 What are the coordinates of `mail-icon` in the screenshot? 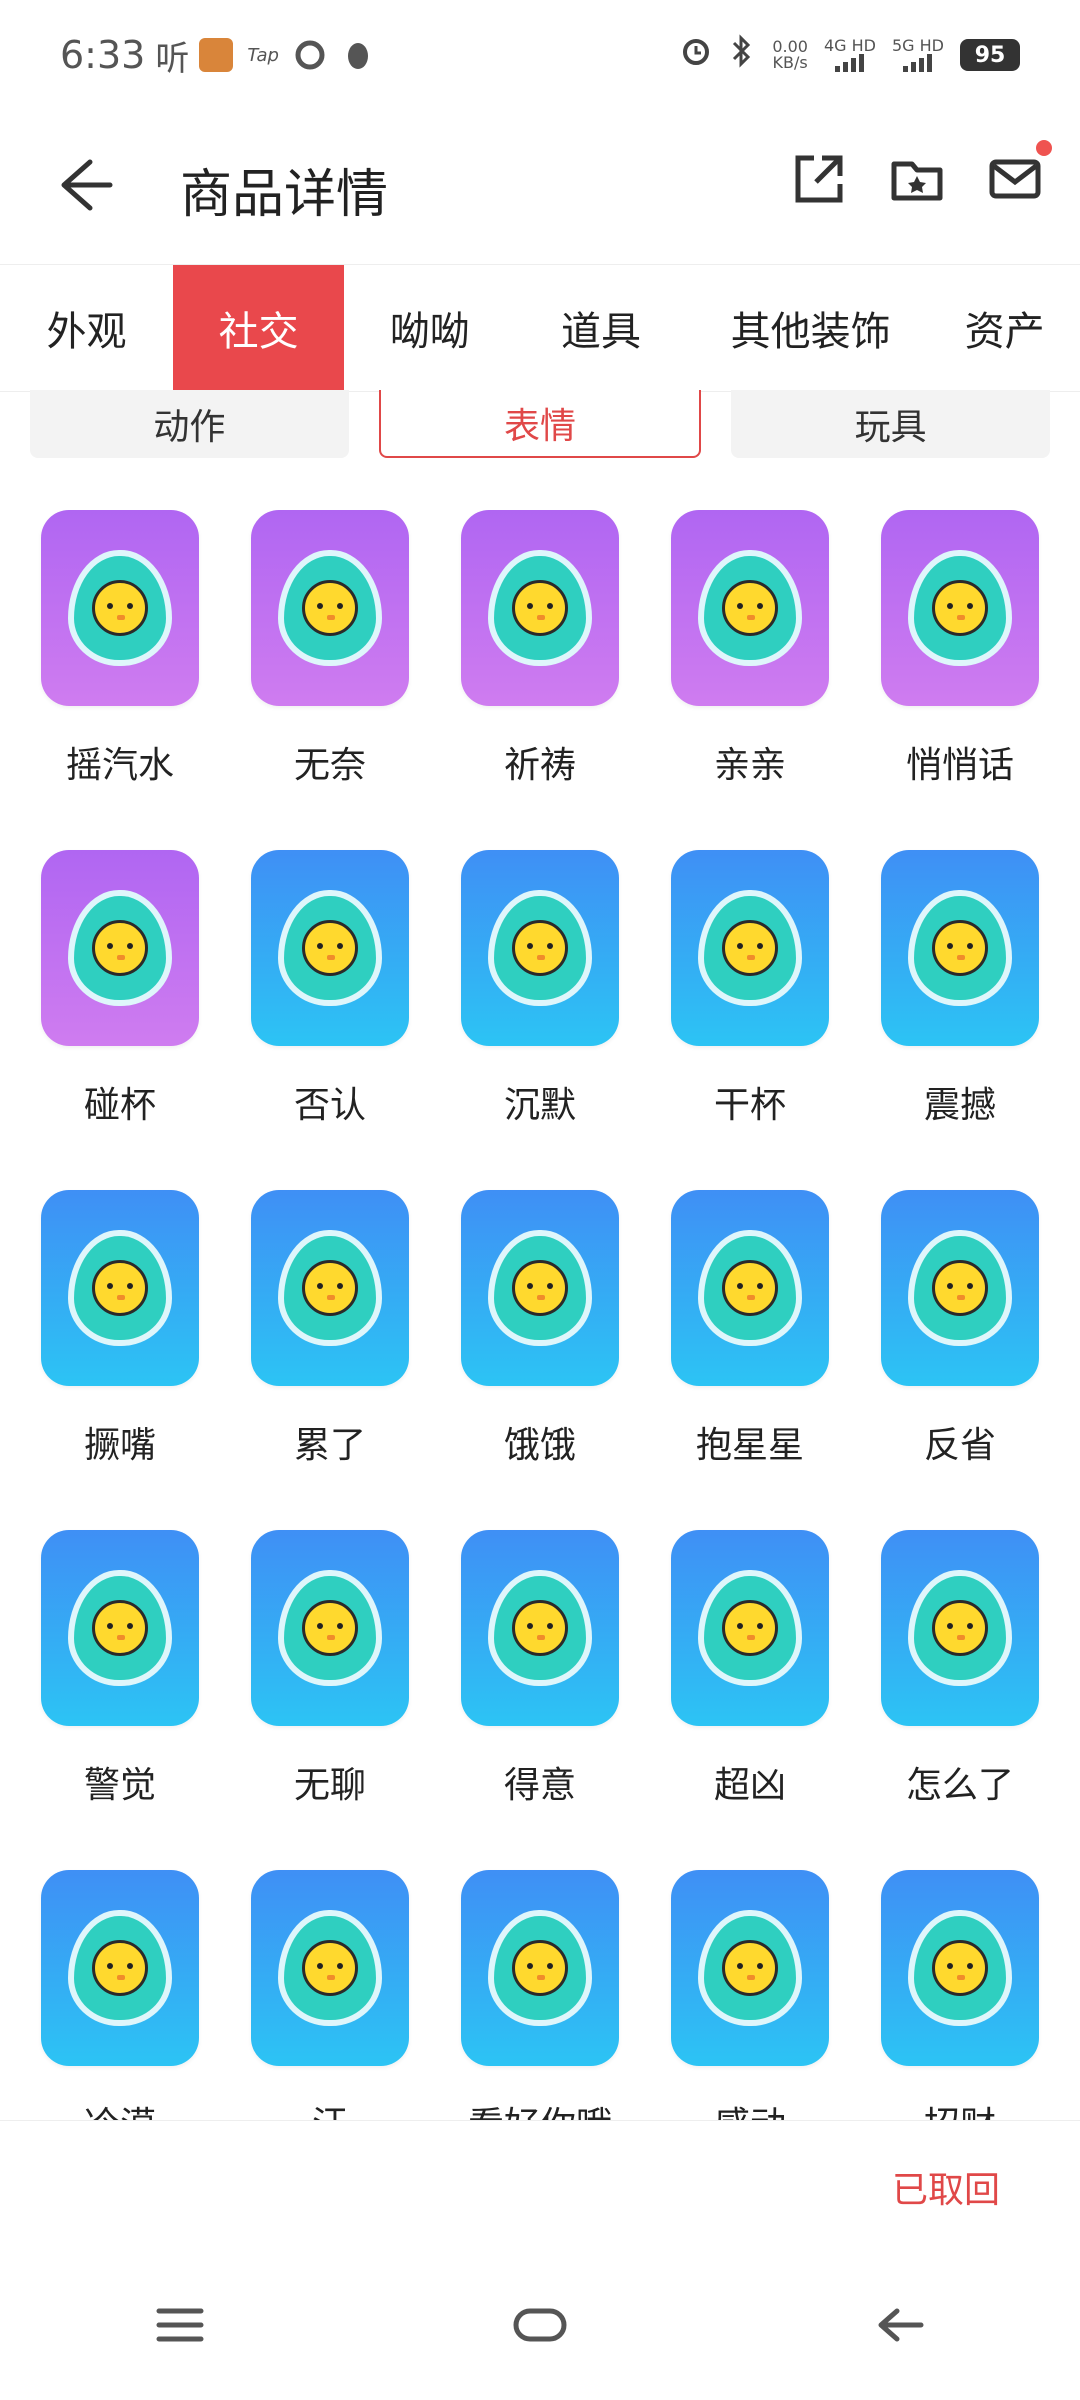 It's located at (1019, 174).